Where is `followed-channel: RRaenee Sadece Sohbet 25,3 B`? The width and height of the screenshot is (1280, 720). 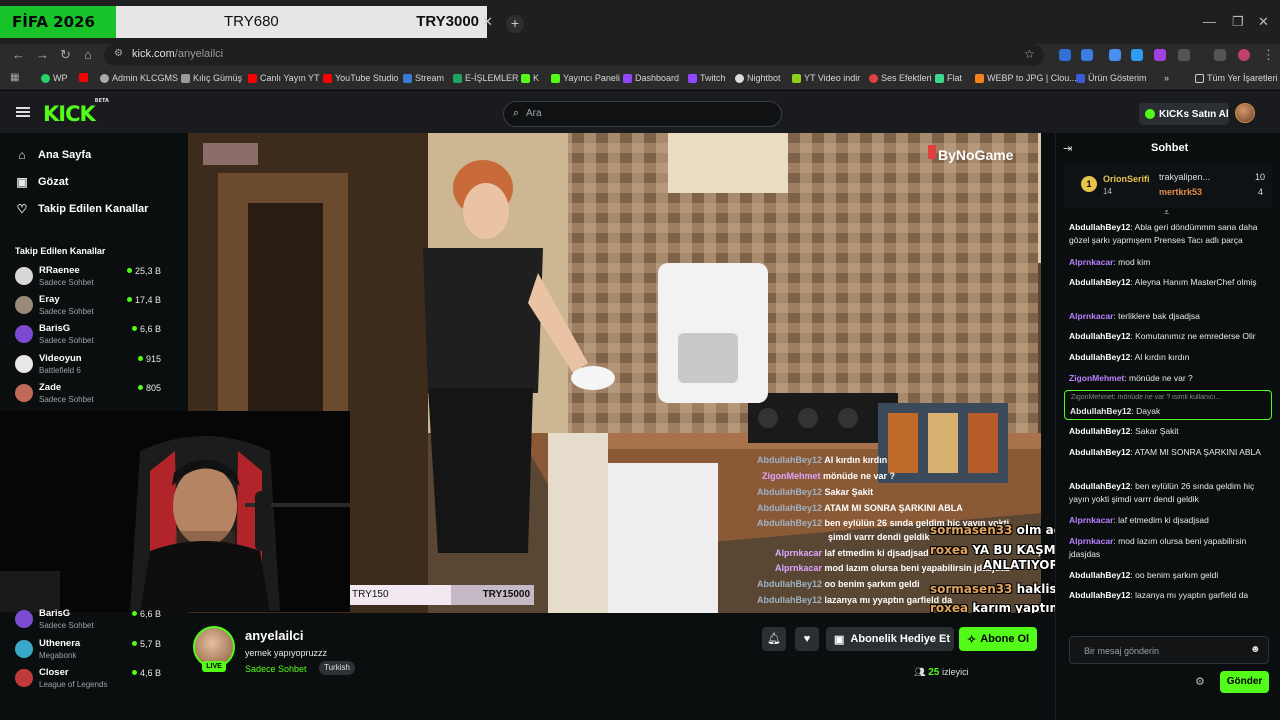
followed-channel: RRaenee Sadece Sohbet 25,3 B is located at coordinates (90, 277).